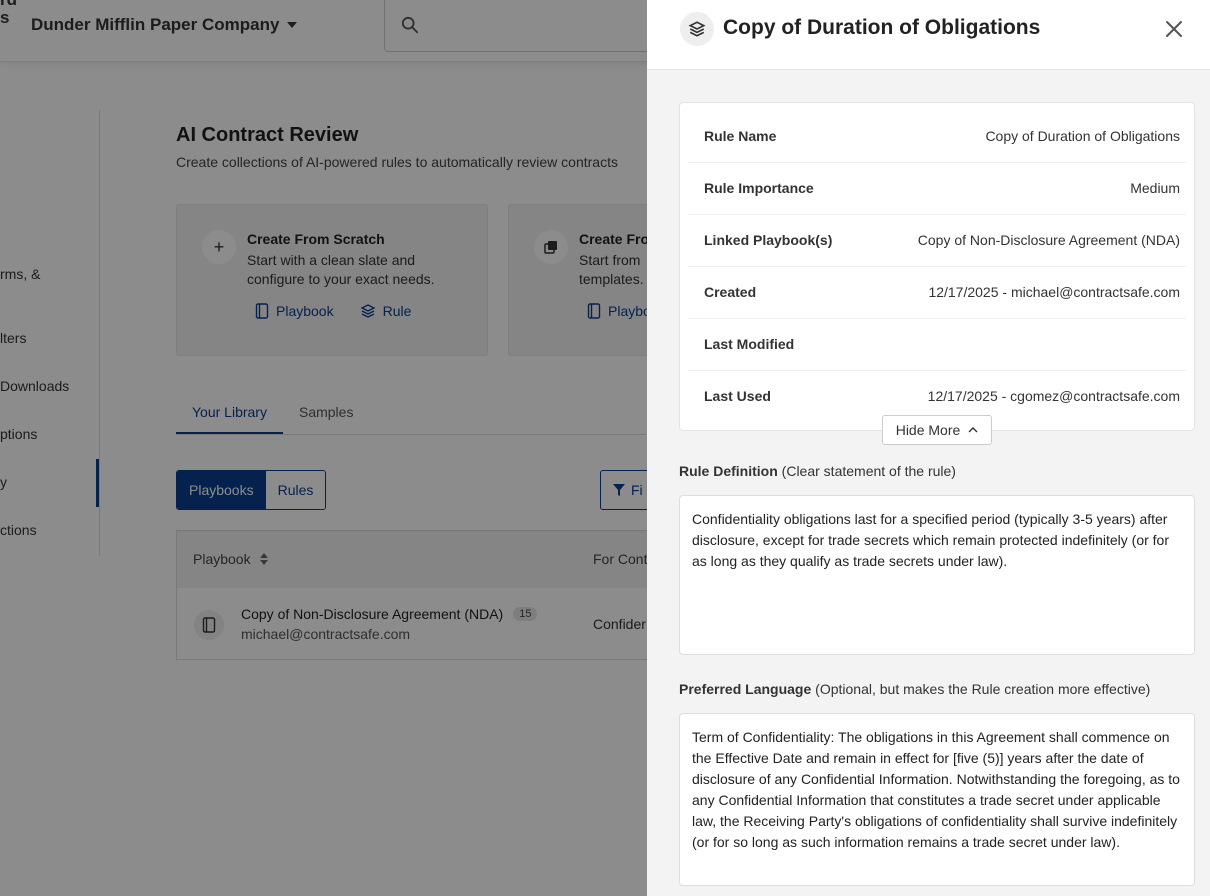 The width and height of the screenshot is (1210, 896). I want to click on detail-key: Rule Name, so click(740, 136).